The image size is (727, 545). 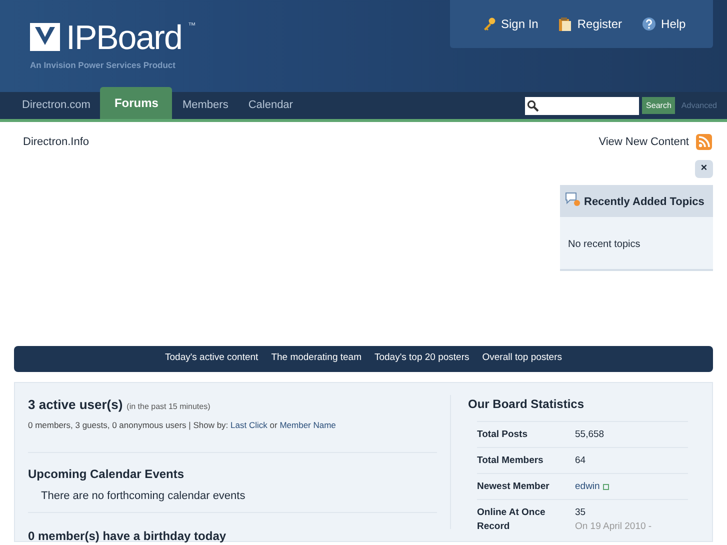 What do you see at coordinates (422, 358) in the screenshot?
I see `stats-link: Today's top 20 posters` at bounding box center [422, 358].